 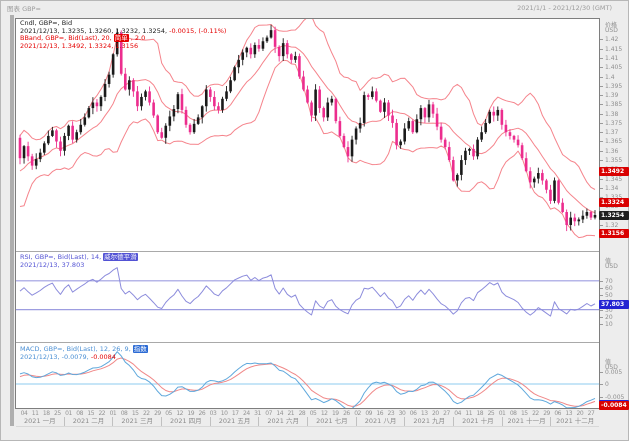 I want to click on price-tick: 1.375, so click(x=614, y=123).